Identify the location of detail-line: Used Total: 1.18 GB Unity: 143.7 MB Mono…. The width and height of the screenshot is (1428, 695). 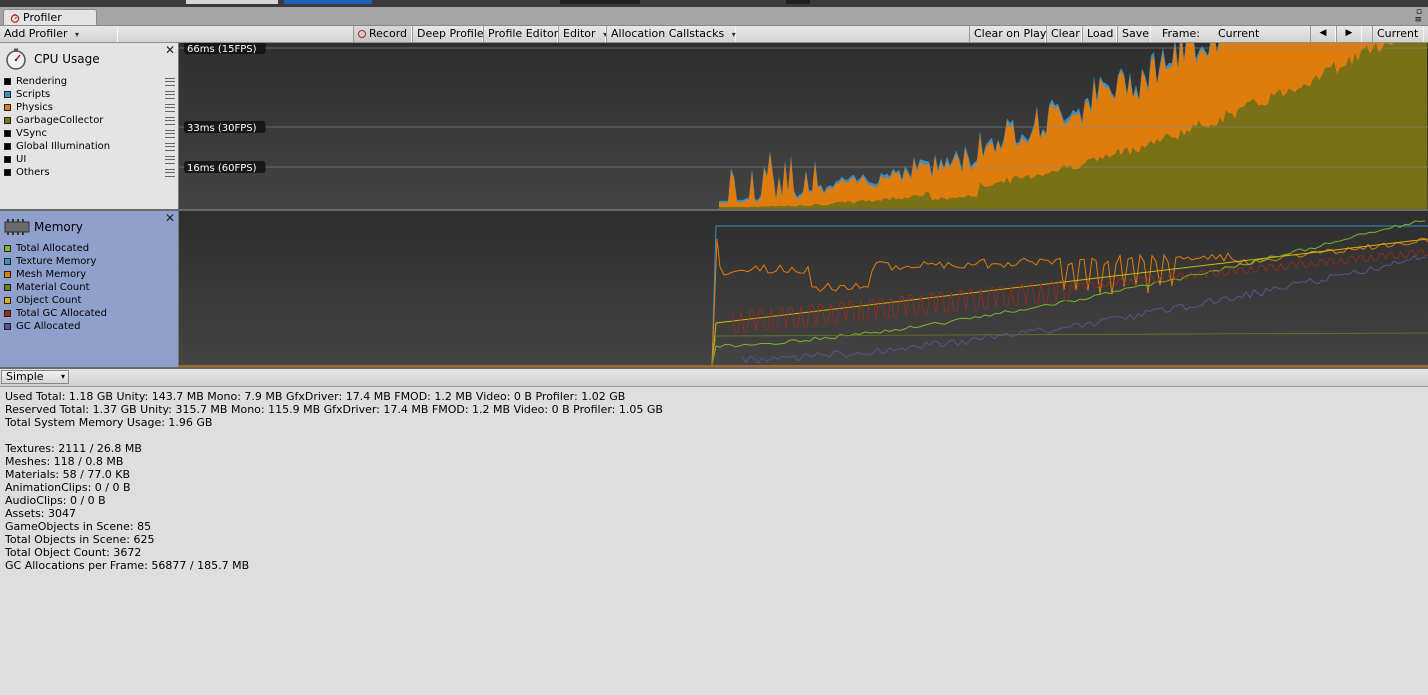
(315, 396).